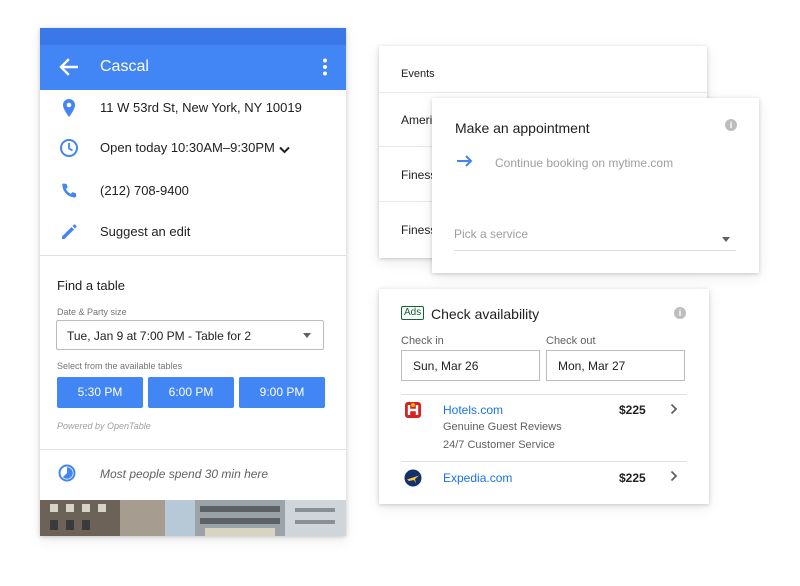 This screenshot has height=586, width=800. Describe the element at coordinates (584, 163) in the screenshot. I see `continue-booking-link: Continue booking on mytime.com` at that location.